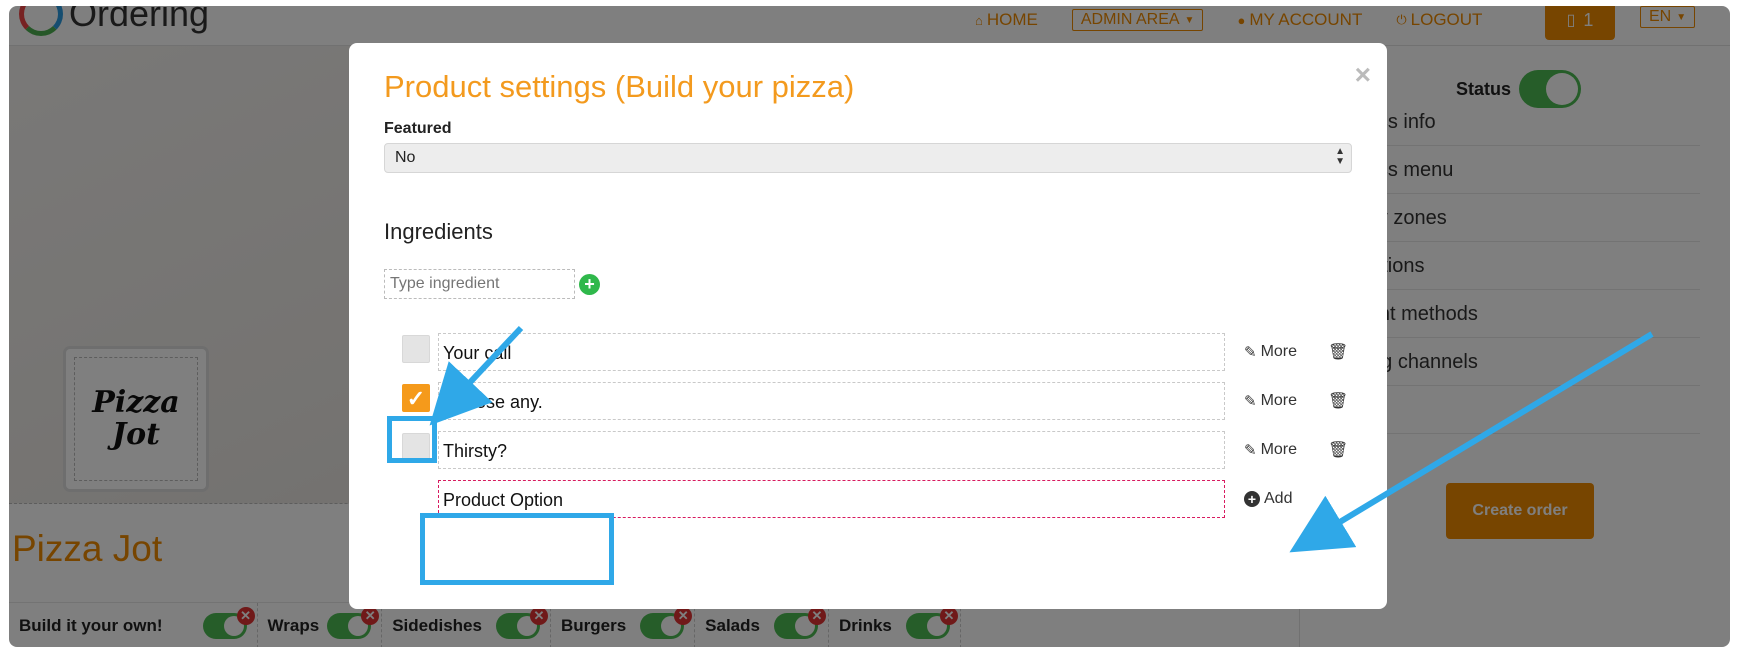  I want to click on option-name-field: Your call, so click(831, 352).